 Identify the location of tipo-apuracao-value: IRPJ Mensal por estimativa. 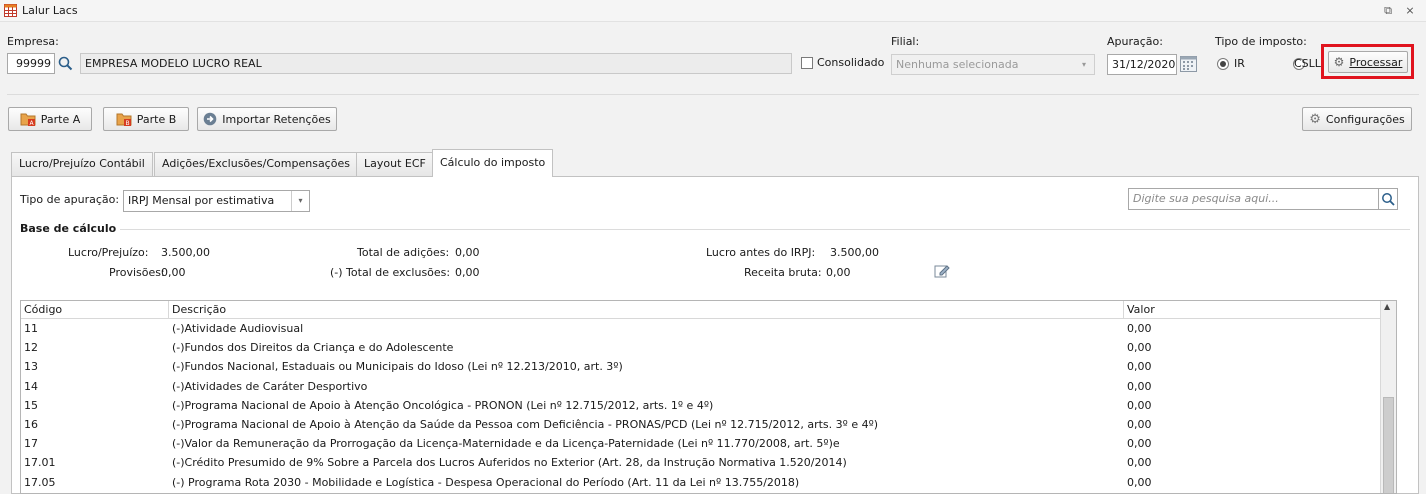
(201, 200).